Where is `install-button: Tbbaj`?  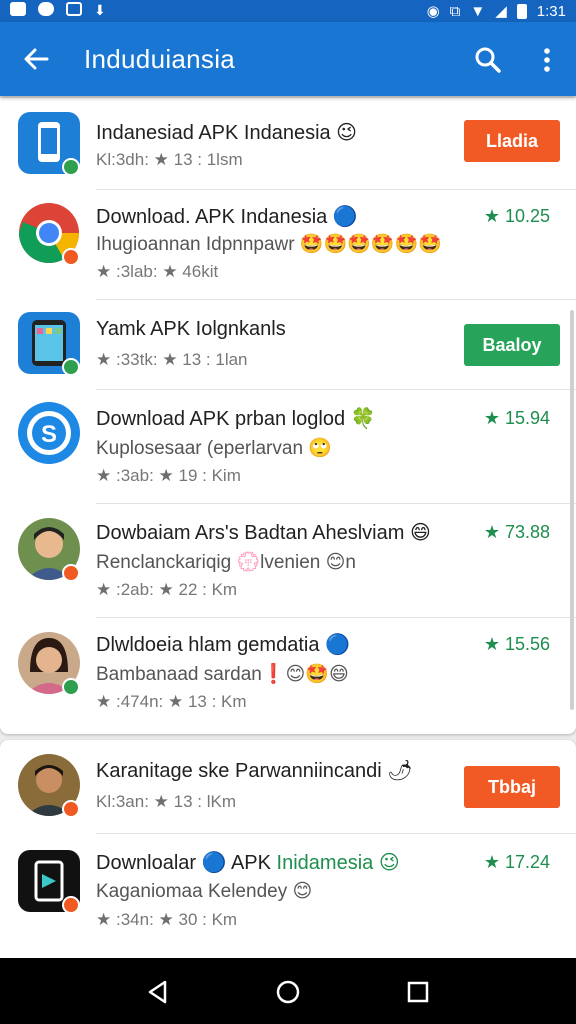 install-button: Tbbaj is located at coordinates (512, 787).